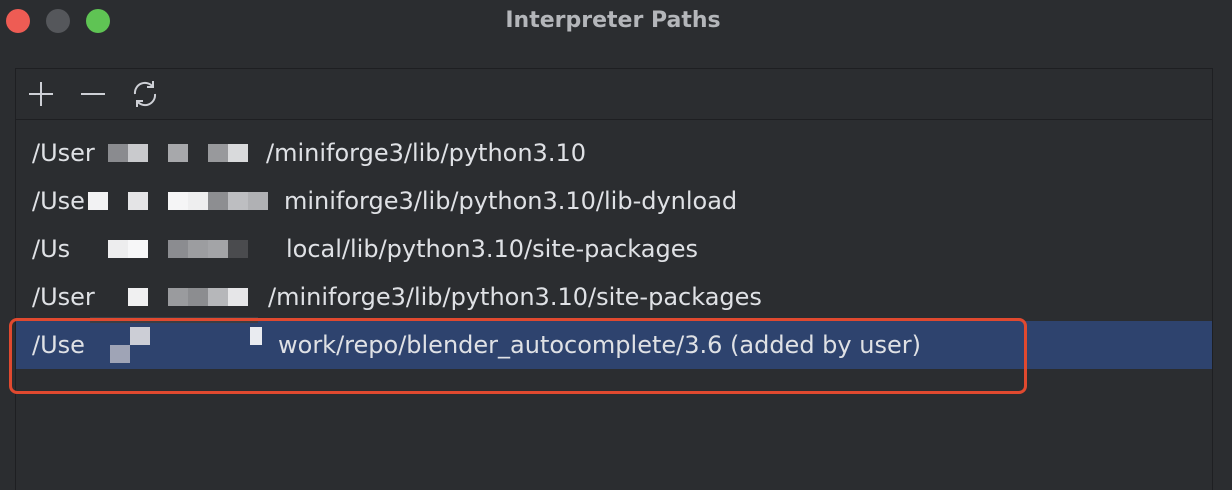 Image resolution: width=1232 pixels, height=490 pixels. I want to click on refresh-icon, so click(145, 94).